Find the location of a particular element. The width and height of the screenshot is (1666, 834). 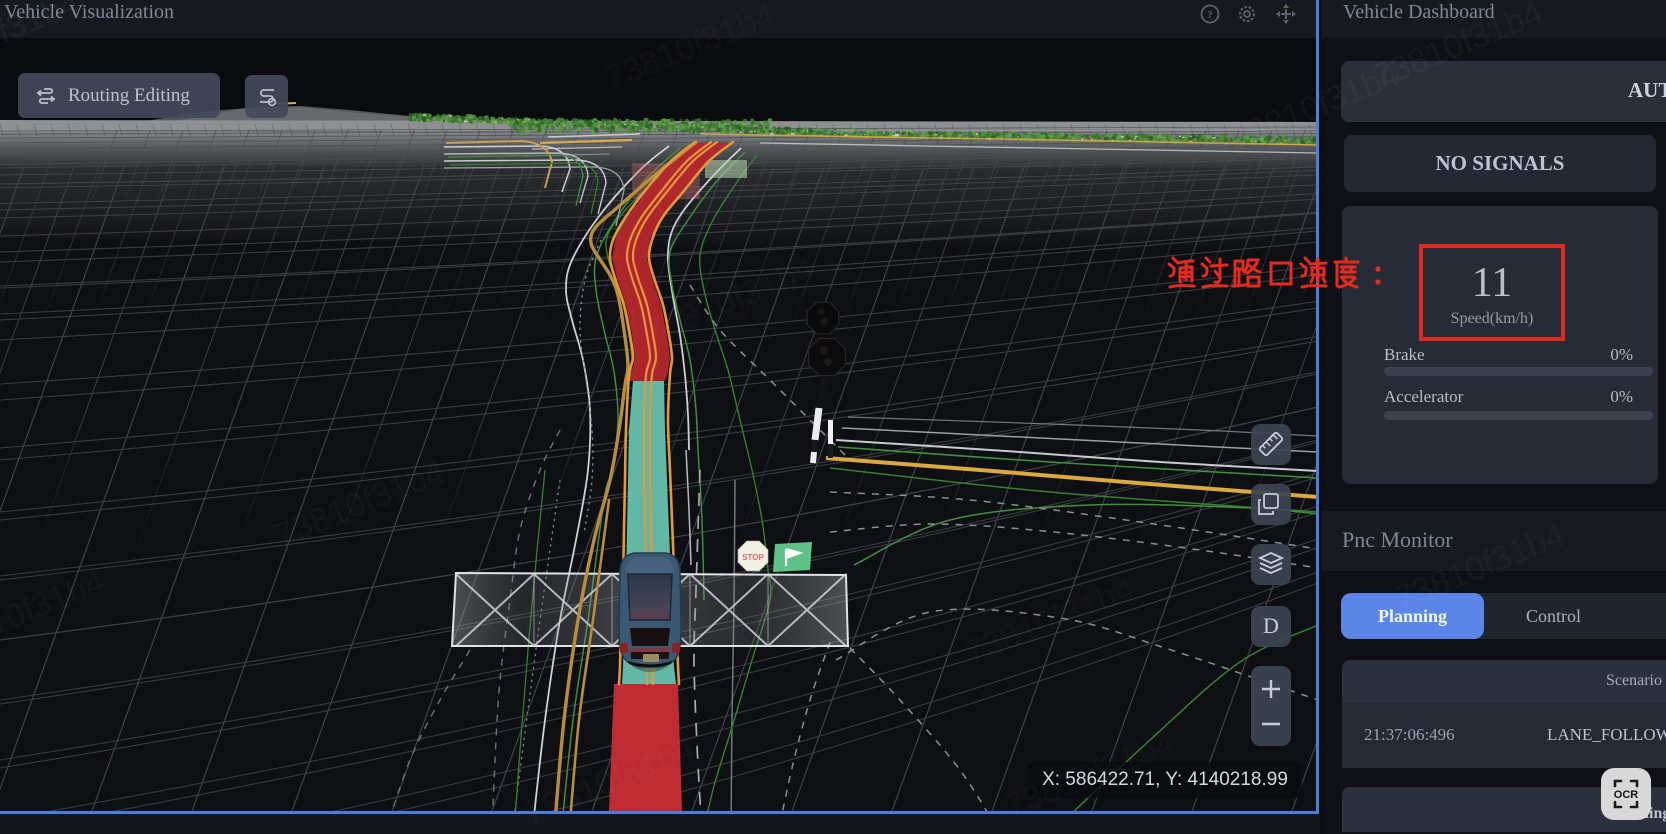

svg-text: OCR is located at coordinates (1626, 795).